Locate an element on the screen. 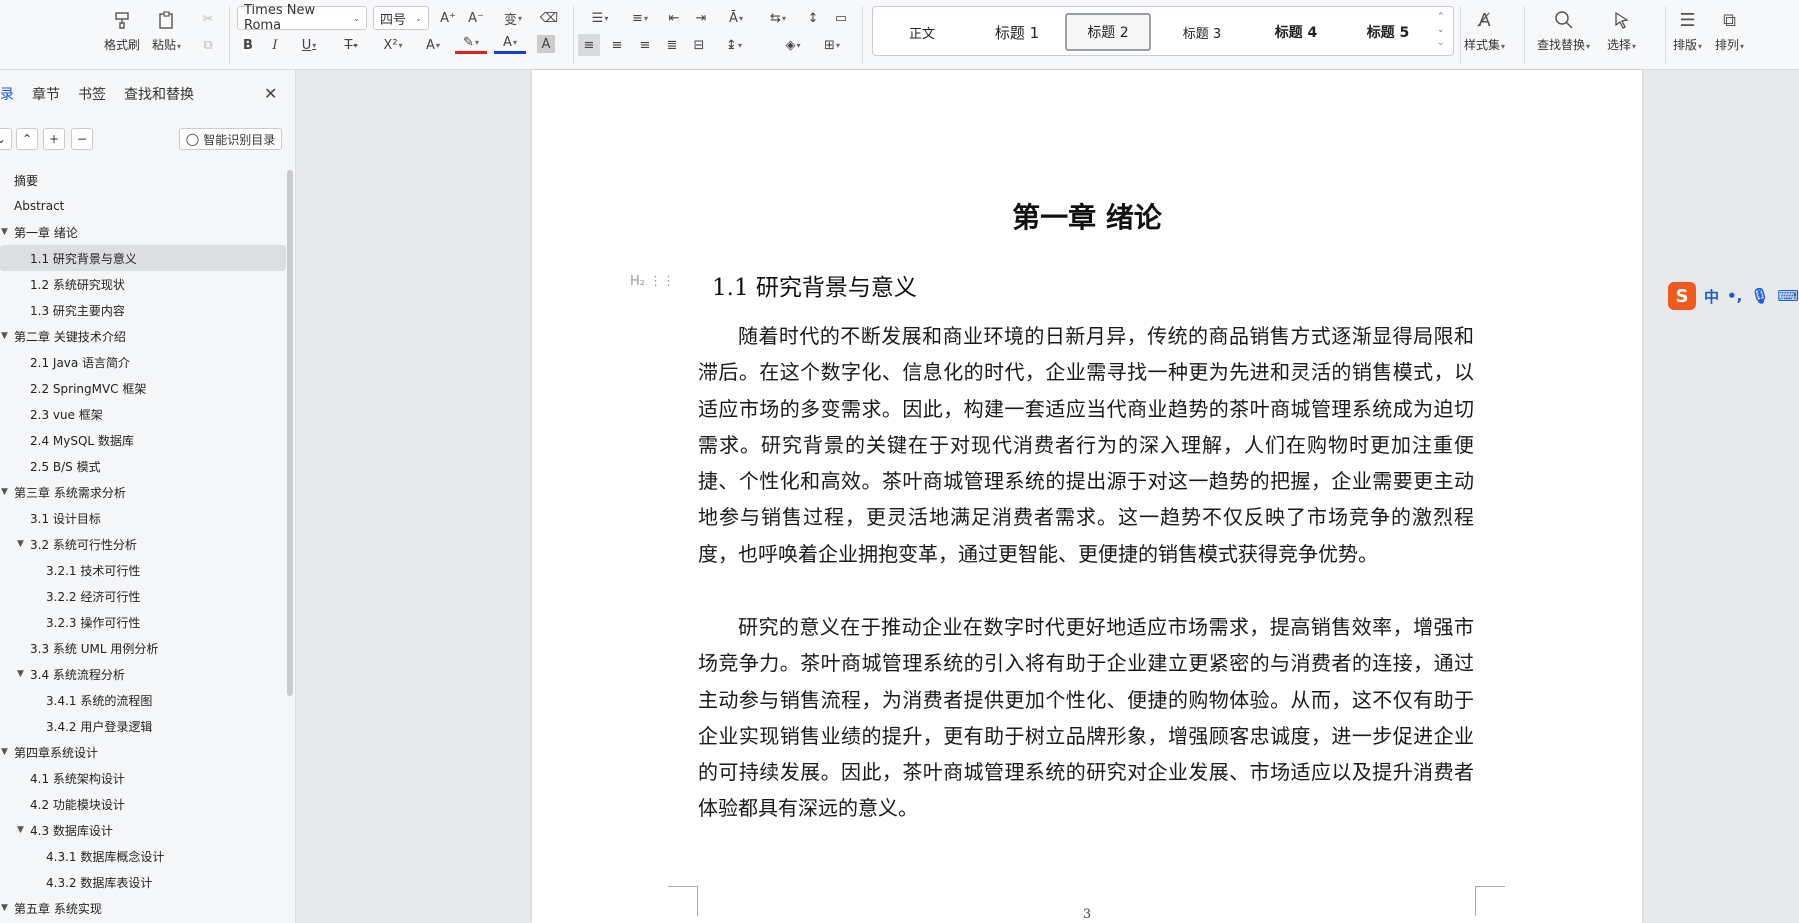  style-normal: 正文 is located at coordinates (922, 32).